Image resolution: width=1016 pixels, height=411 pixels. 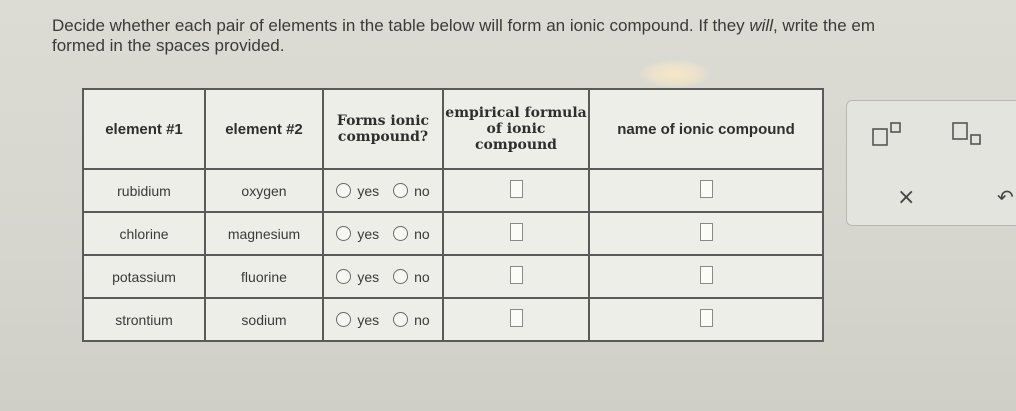 What do you see at coordinates (264, 276) in the screenshot?
I see `element-2-cell: fluorine` at bounding box center [264, 276].